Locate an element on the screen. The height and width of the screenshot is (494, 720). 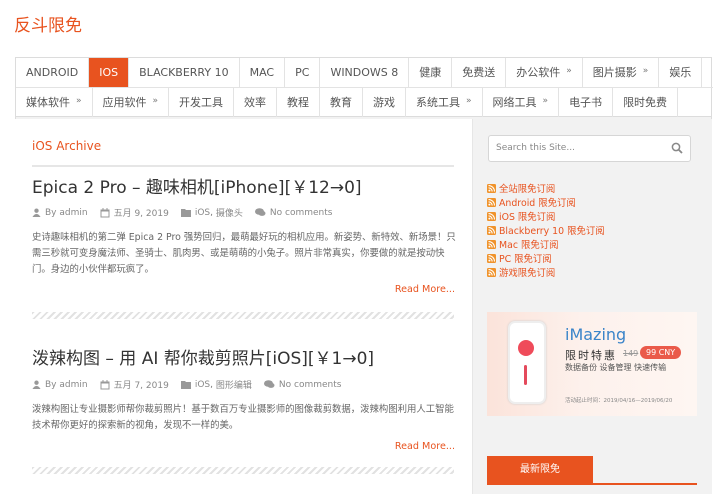
rss-feed-label: Android 限免订阅 is located at coordinates (537, 203).